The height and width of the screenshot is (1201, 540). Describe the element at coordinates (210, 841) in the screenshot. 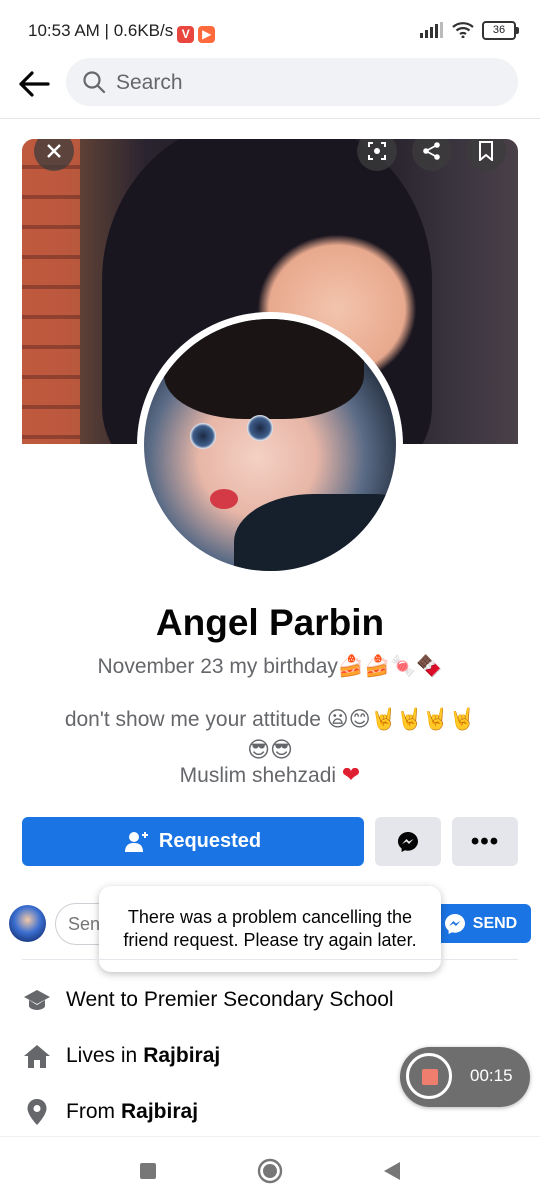

I see `requested-label: Requested` at that location.